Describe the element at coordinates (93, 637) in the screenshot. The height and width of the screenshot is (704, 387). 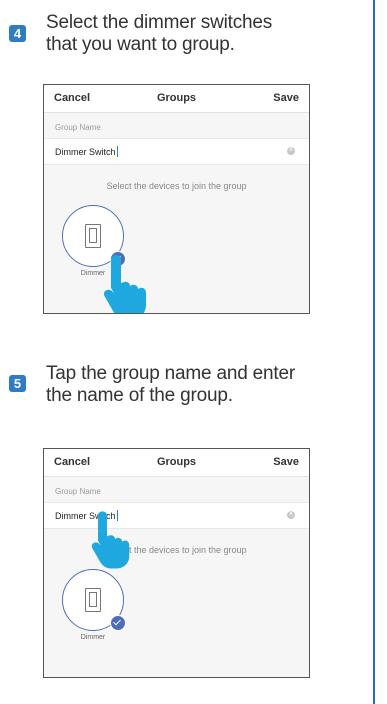
I see `device-label: Dimmer` at that location.